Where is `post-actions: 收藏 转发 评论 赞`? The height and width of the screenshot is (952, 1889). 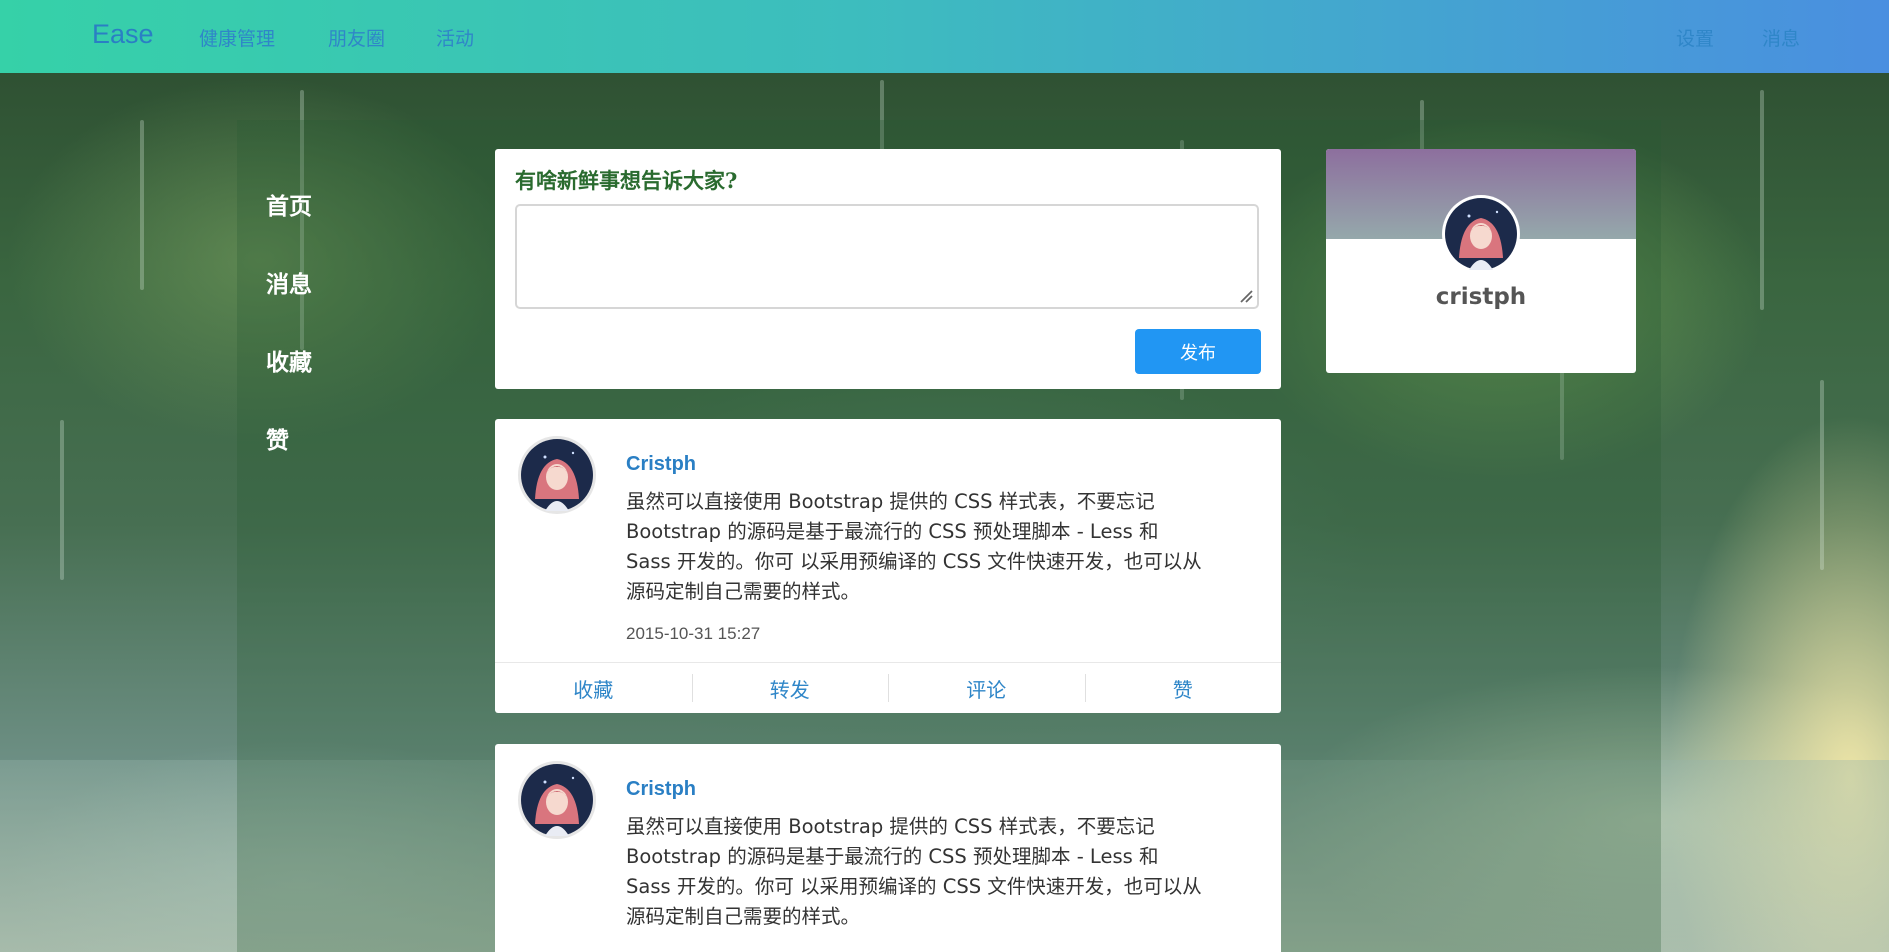
post-actions: 收藏 转发 评论 赞 is located at coordinates (888, 688).